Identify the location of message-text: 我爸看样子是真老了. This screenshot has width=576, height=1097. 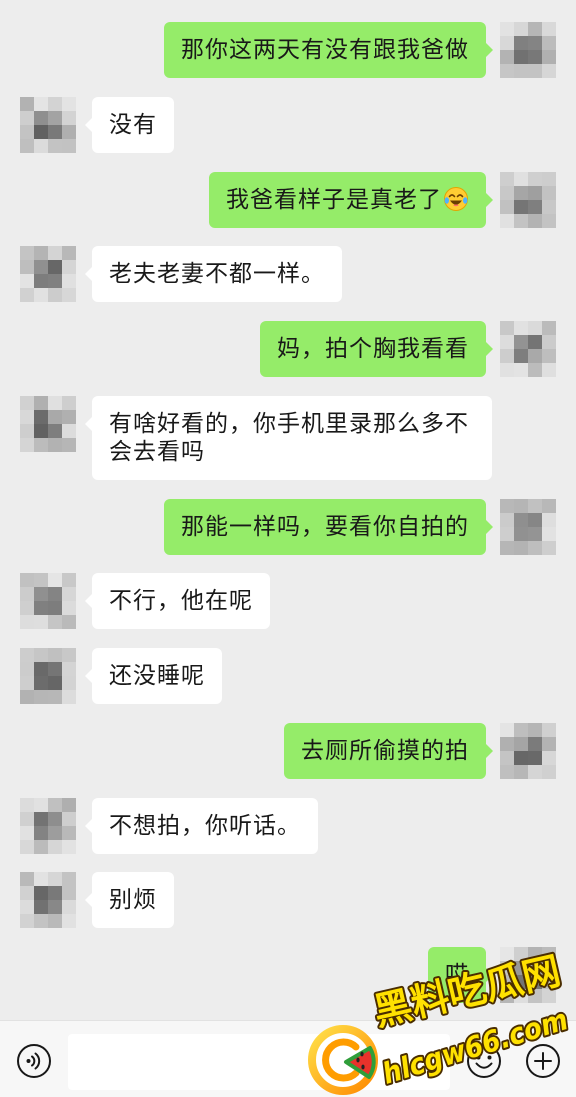
(334, 199).